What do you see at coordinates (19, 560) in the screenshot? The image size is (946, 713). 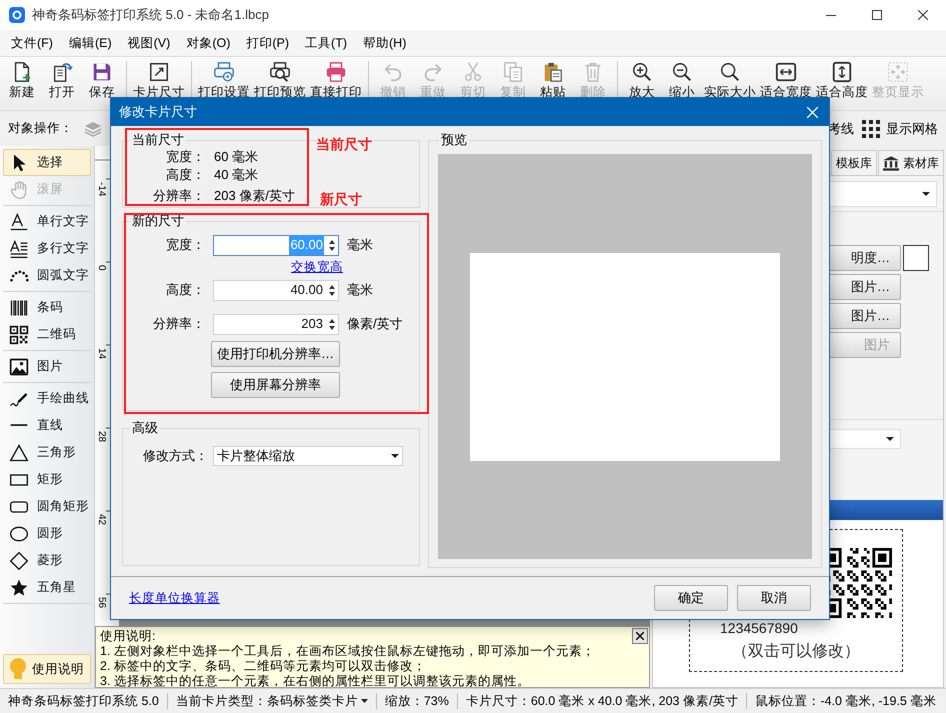 I see `diamond-icon` at bounding box center [19, 560].